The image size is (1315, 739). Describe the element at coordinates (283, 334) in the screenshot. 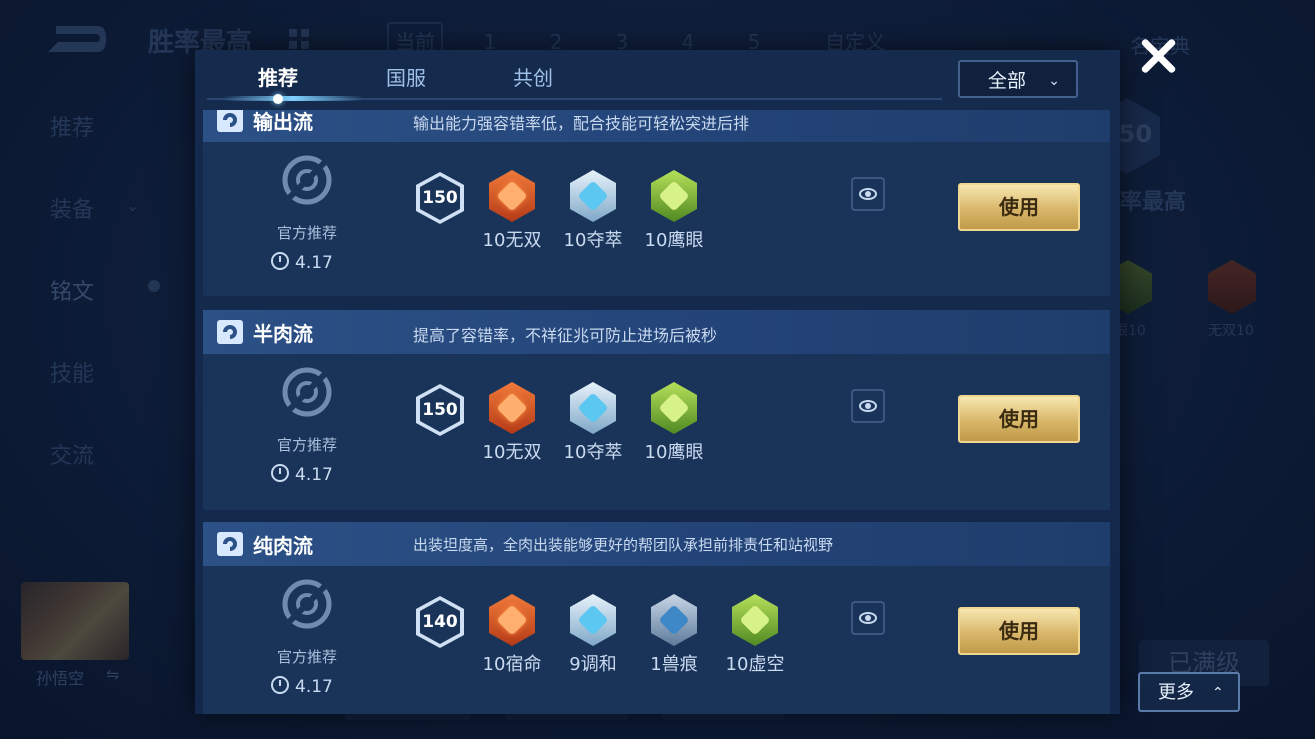

I see `build-name: 半肉流` at that location.